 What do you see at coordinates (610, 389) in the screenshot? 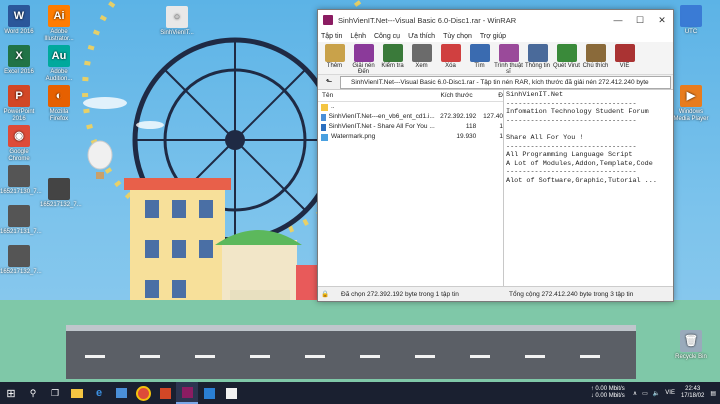
I see `net-up-speed: 0.00 Mbit/s` at bounding box center [610, 389].